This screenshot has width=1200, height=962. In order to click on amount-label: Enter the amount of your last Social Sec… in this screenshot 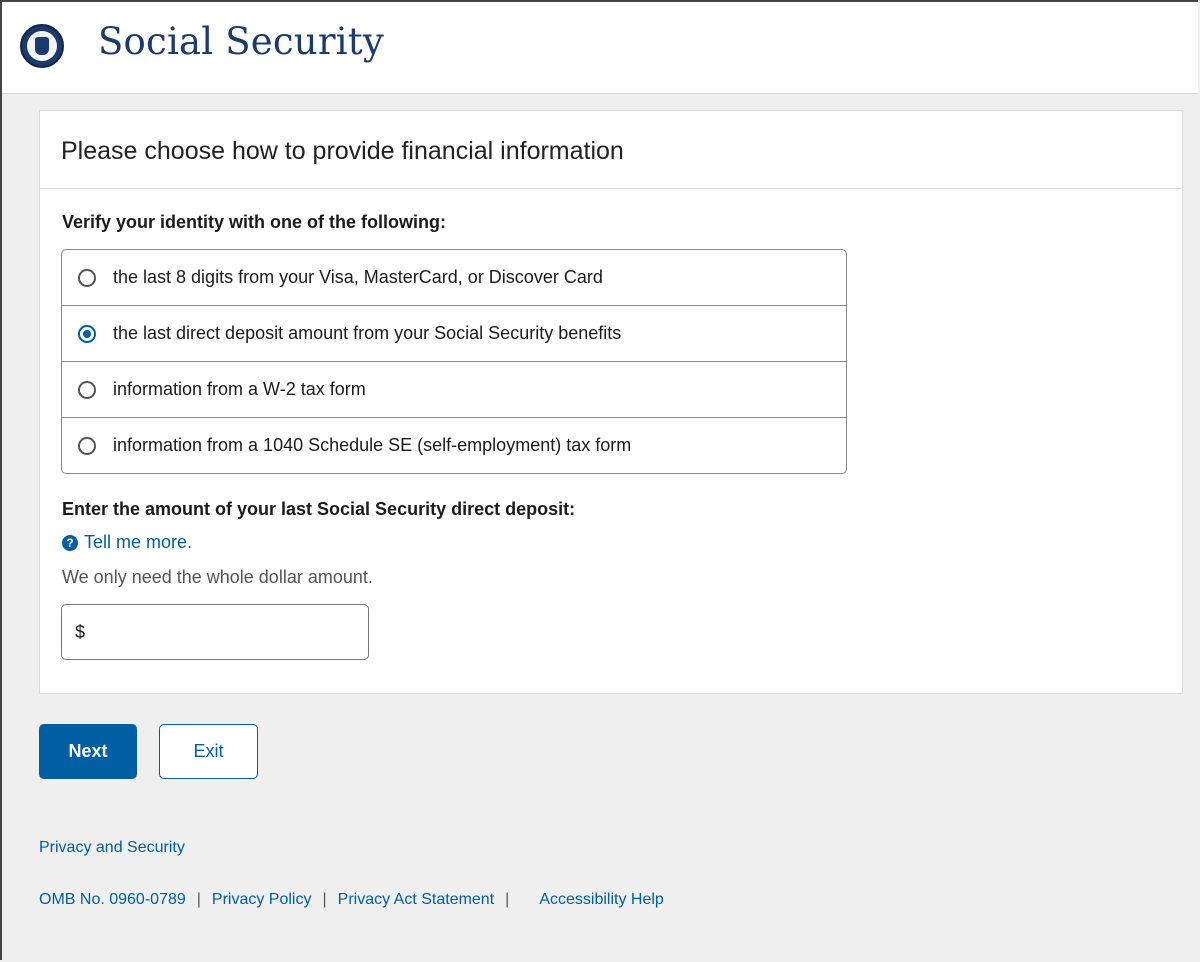, I will do `click(319, 509)`.